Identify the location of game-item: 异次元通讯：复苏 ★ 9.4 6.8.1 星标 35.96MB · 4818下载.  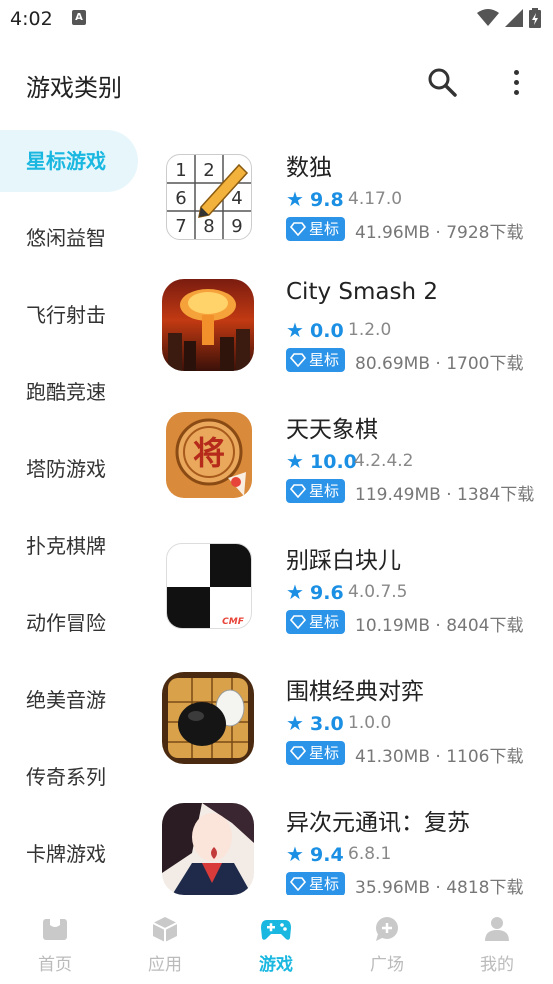
(351, 840).